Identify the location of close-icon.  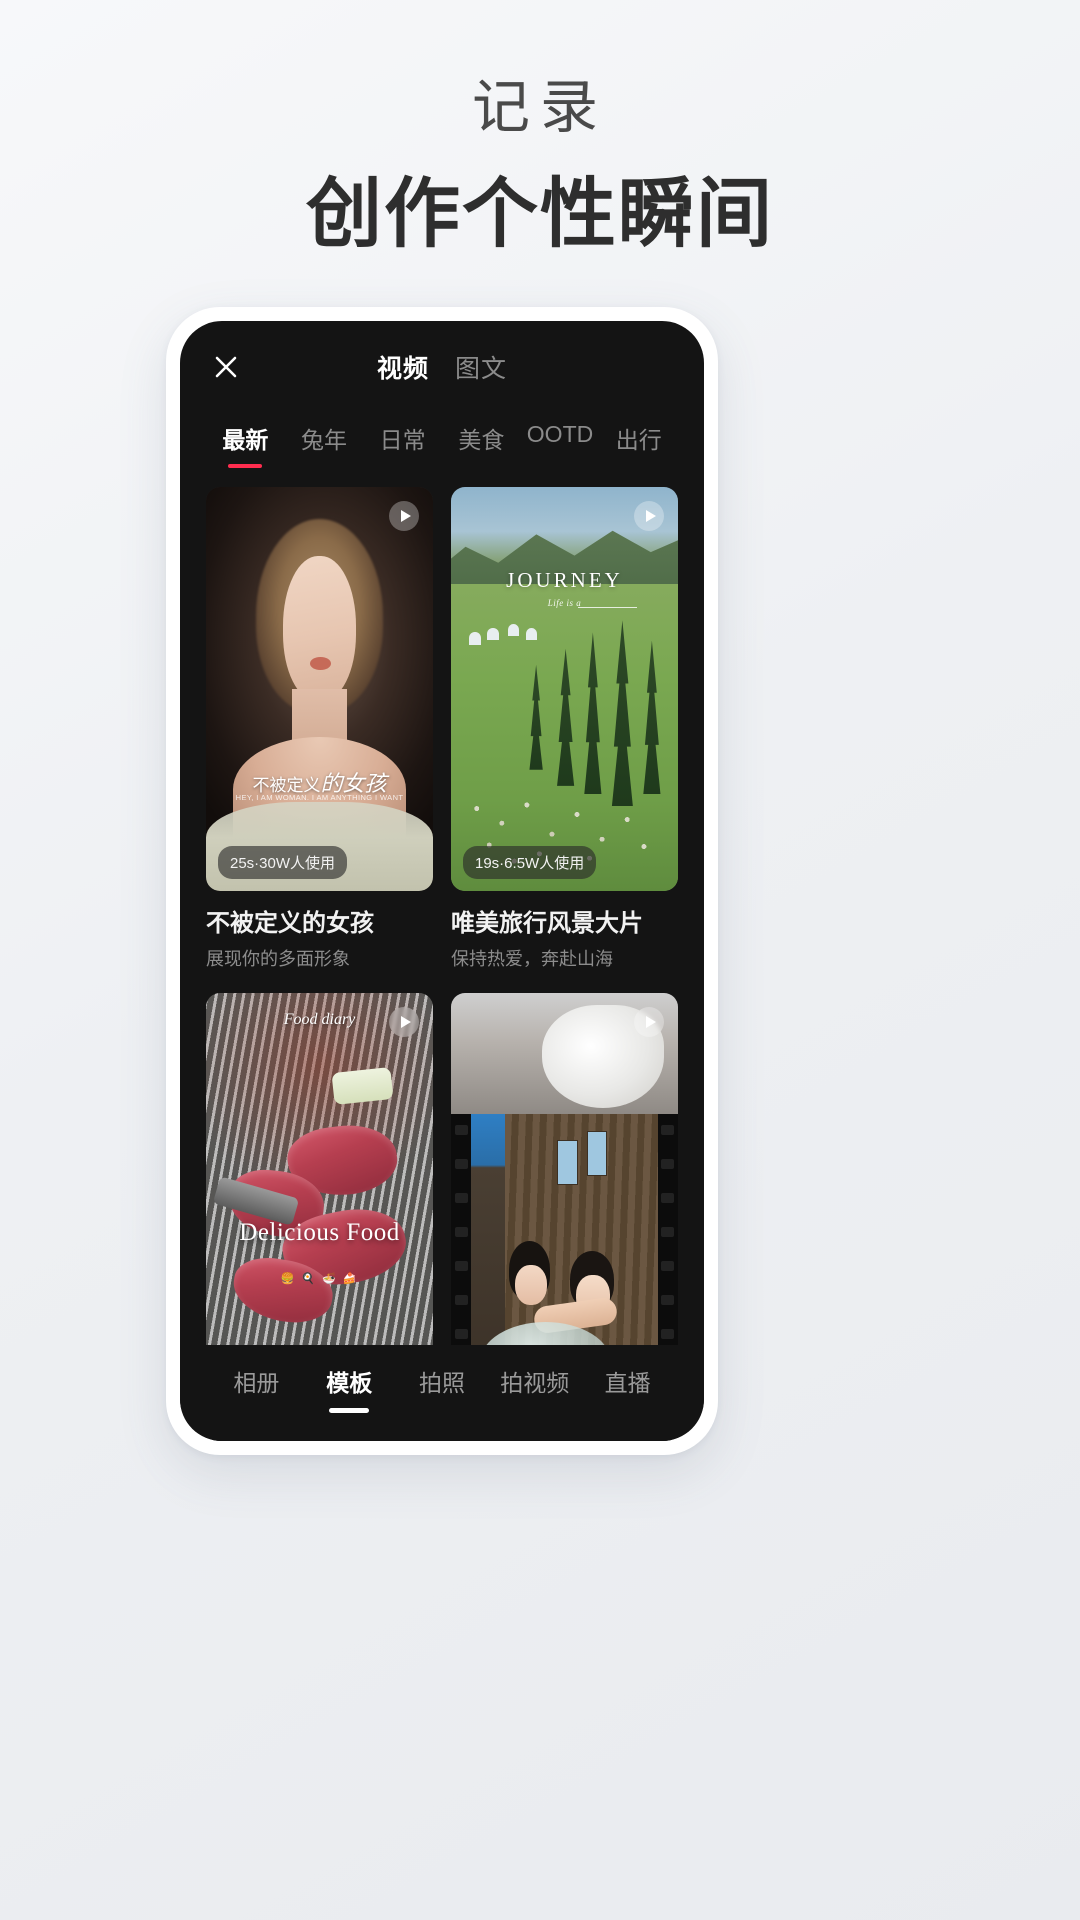
(226, 367).